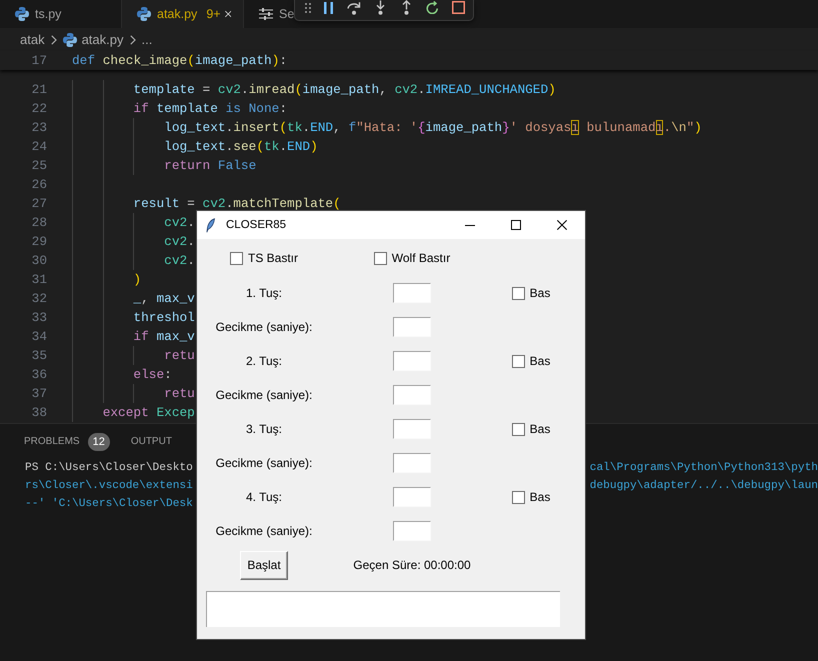 The height and width of the screenshot is (661, 818). I want to click on terminal-text: debugpy\adapter/../..\debugpy\laun, so click(704, 486).